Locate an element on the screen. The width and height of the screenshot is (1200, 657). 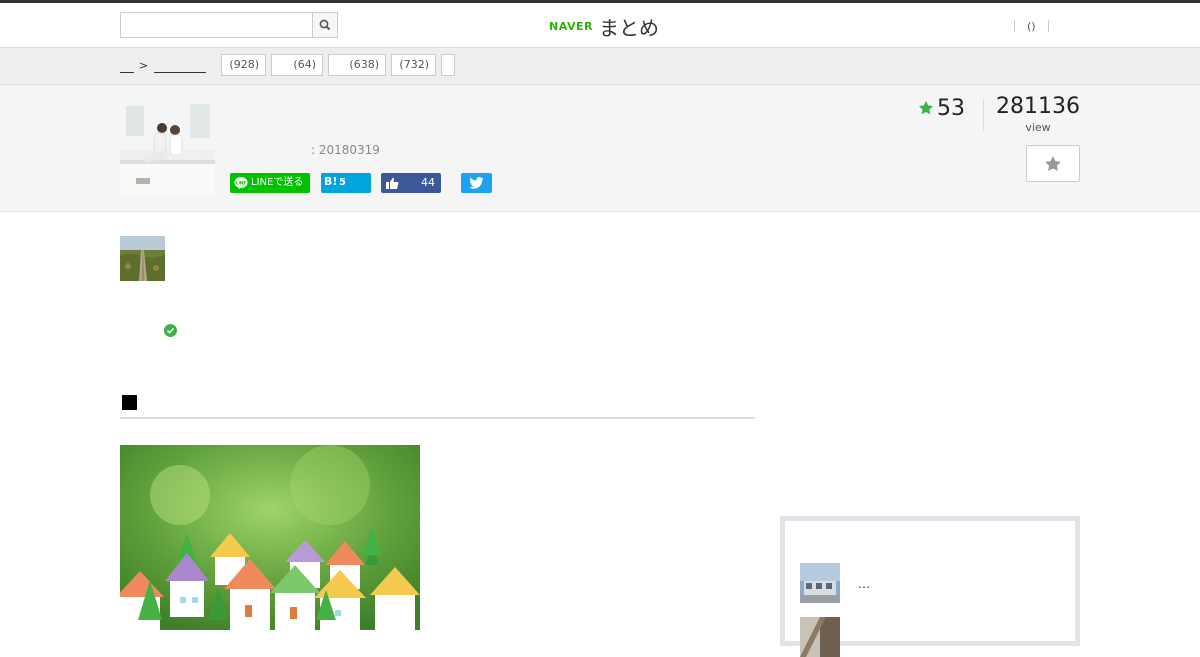
like-icon is located at coordinates (392, 183).